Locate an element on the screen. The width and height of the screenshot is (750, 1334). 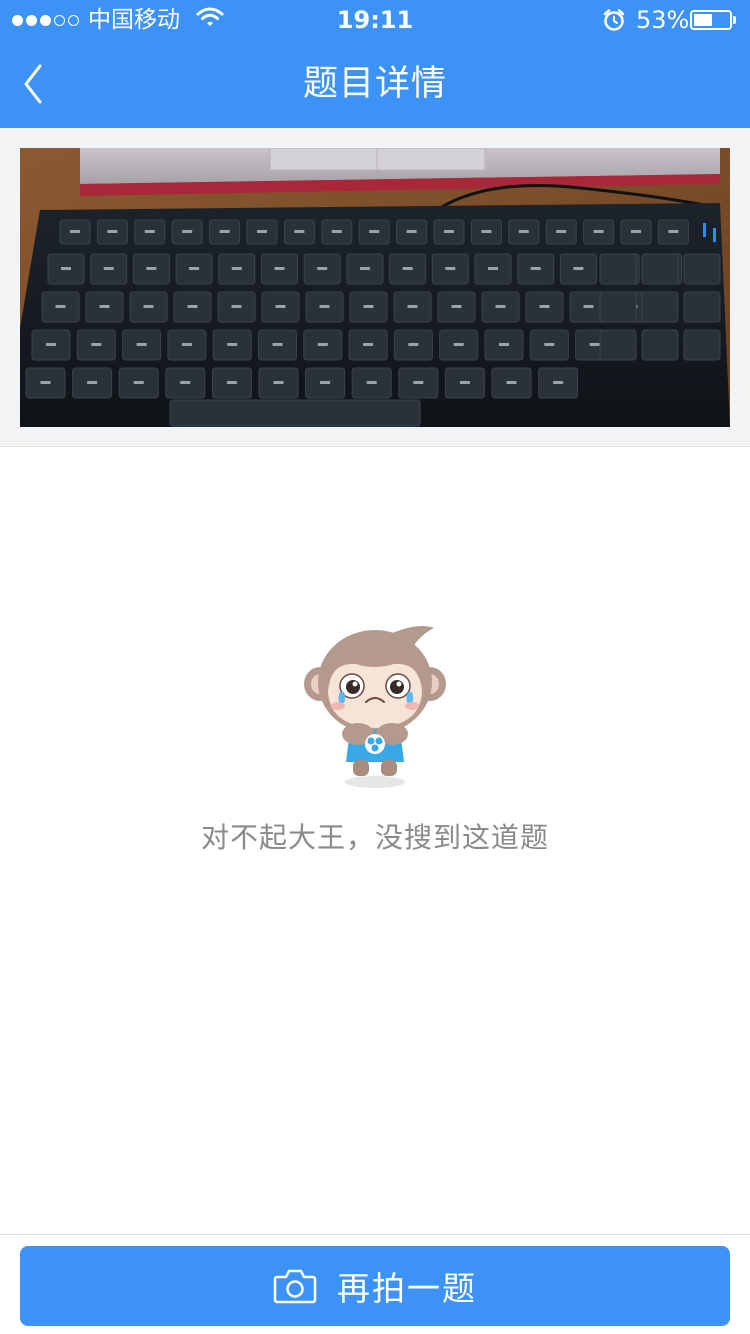
header: 中国移动 19:11 53% 题目详情 is located at coordinates (375, 64).